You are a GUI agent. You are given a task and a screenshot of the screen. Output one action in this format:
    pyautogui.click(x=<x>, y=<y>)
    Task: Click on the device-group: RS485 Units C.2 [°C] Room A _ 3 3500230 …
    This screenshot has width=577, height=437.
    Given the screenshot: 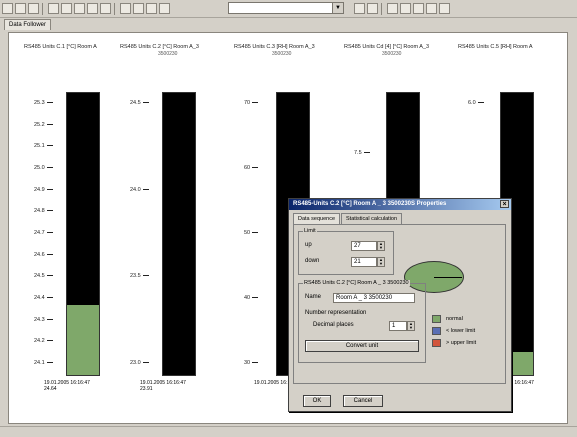 What is the action you would take?
    pyautogui.click(x=362, y=321)
    